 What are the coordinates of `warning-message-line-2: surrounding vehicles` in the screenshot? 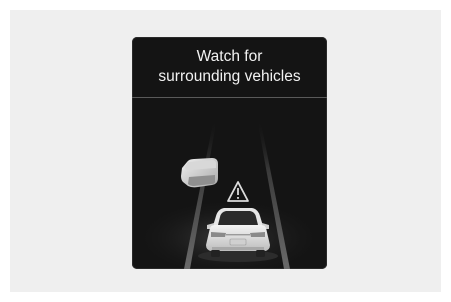 It's located at (229, 76).